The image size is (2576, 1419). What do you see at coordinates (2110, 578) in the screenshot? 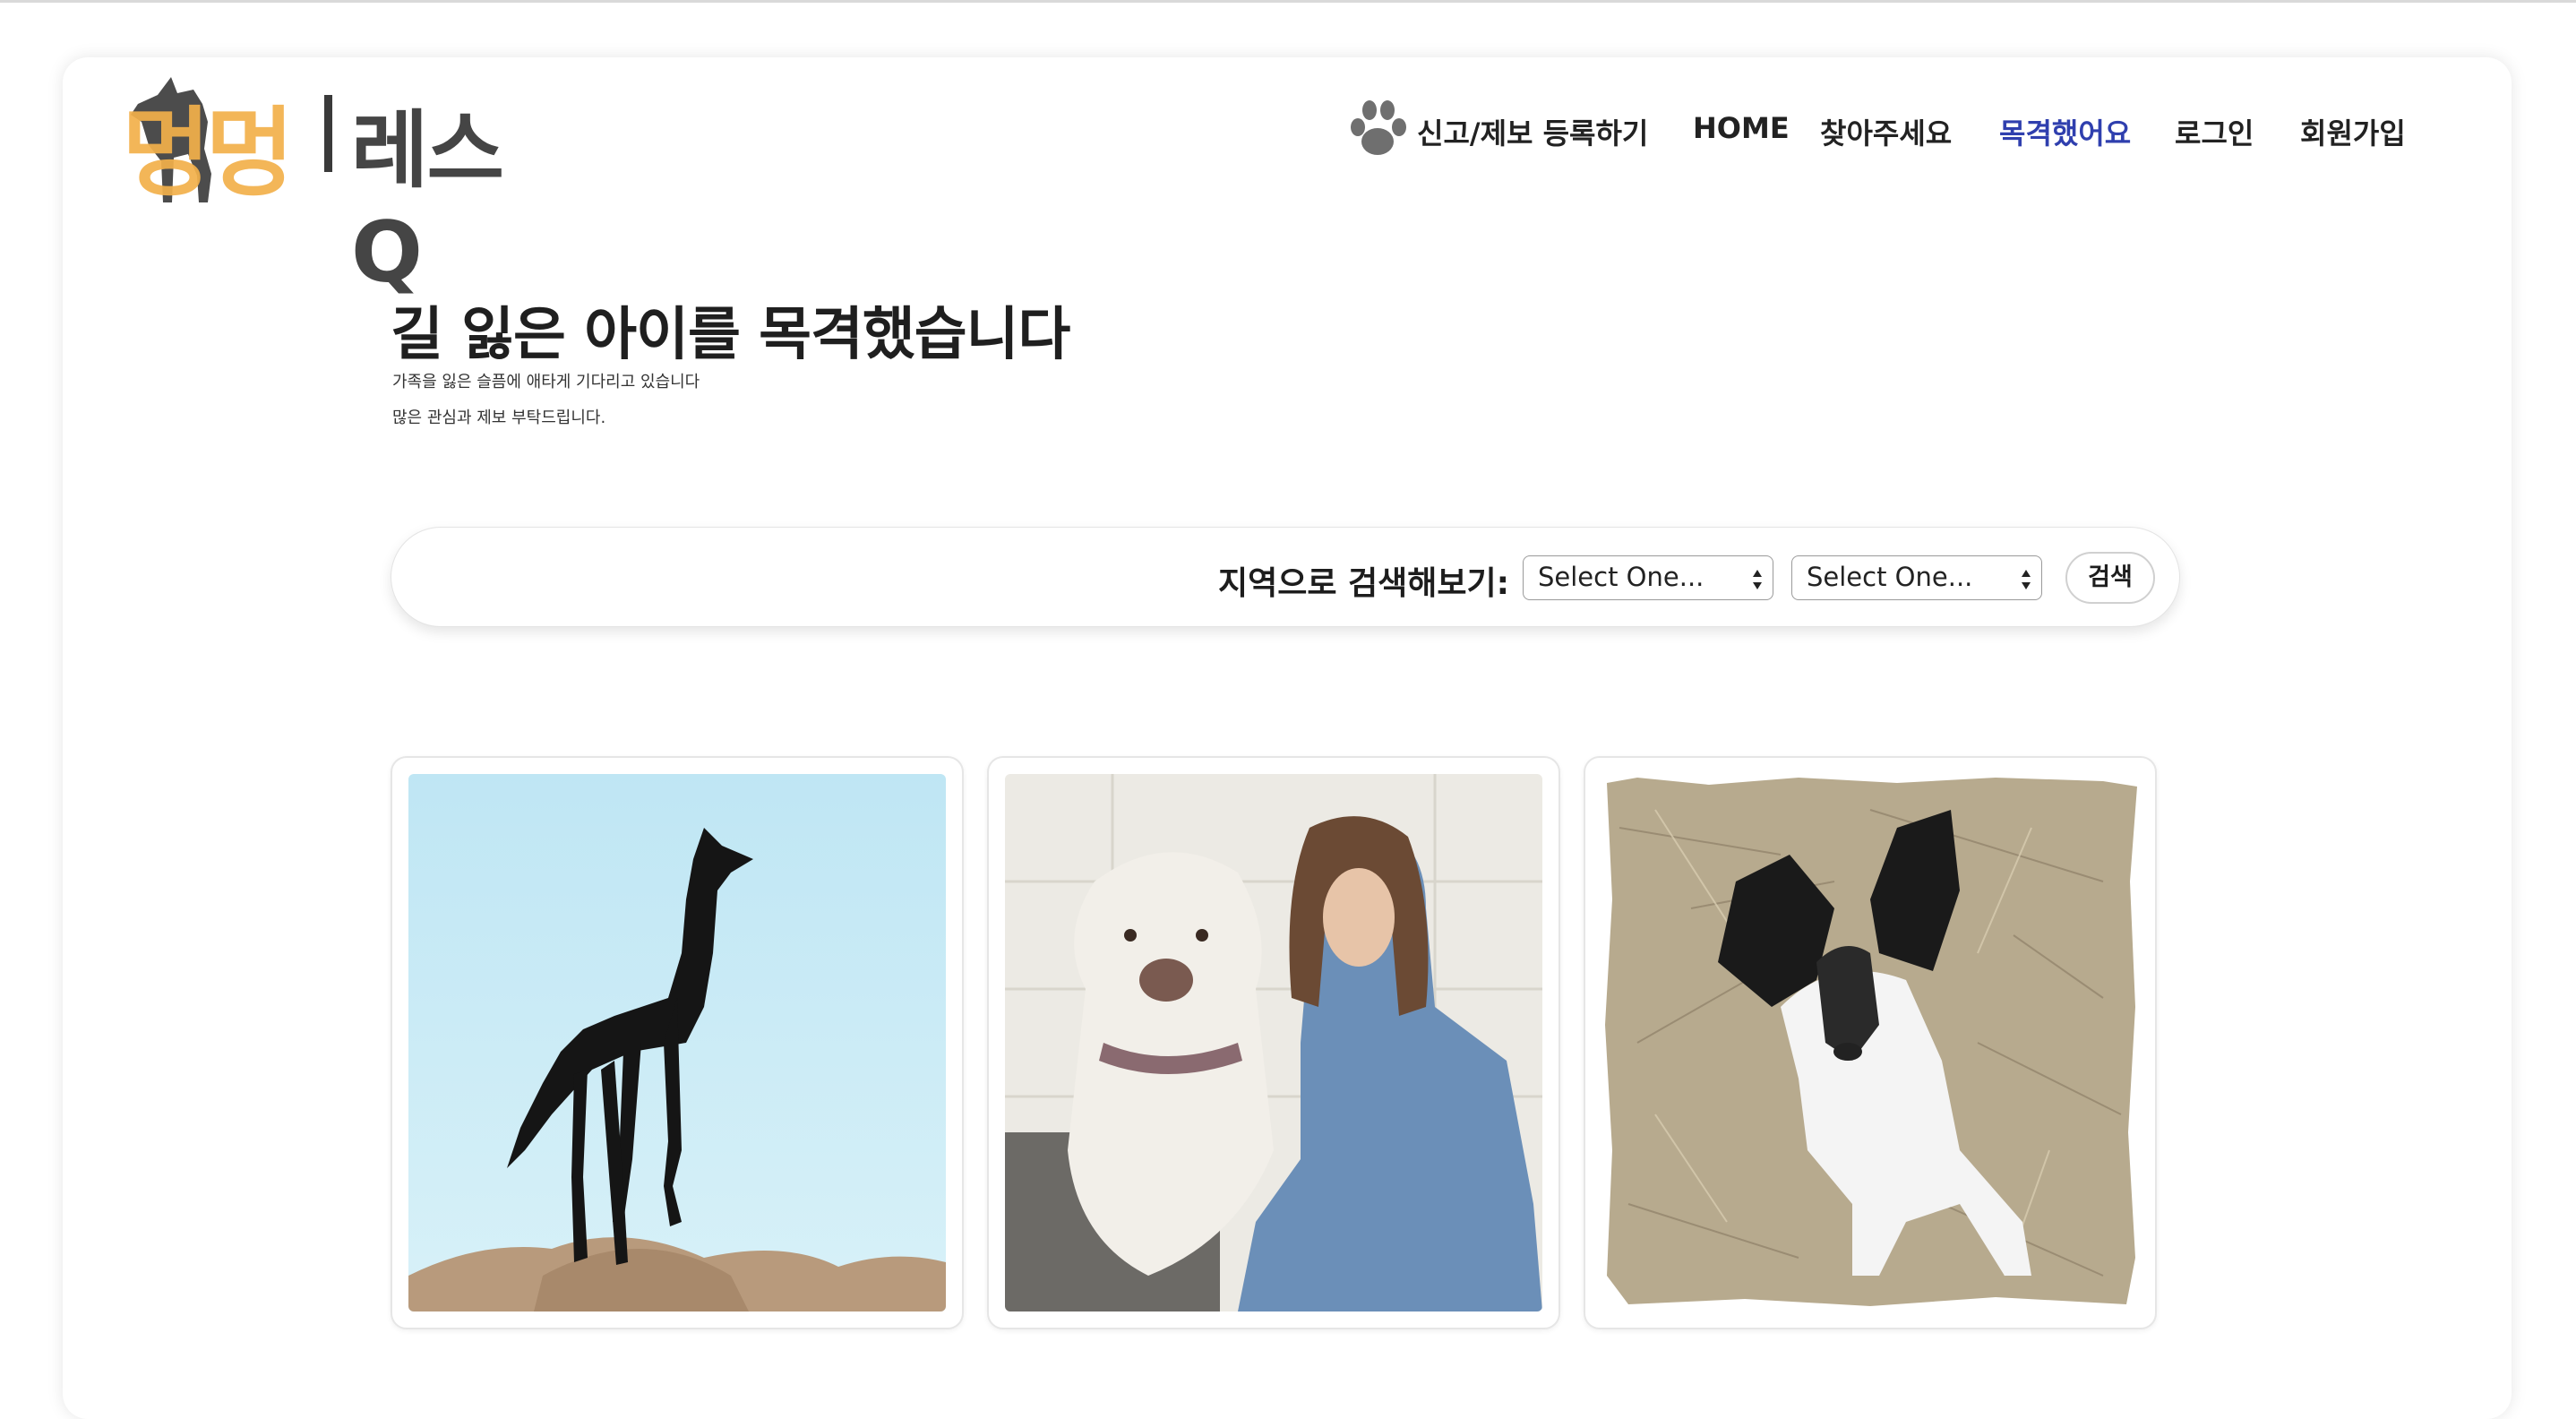
I see `search-button: 검색` at bounding box center [2110, 578].